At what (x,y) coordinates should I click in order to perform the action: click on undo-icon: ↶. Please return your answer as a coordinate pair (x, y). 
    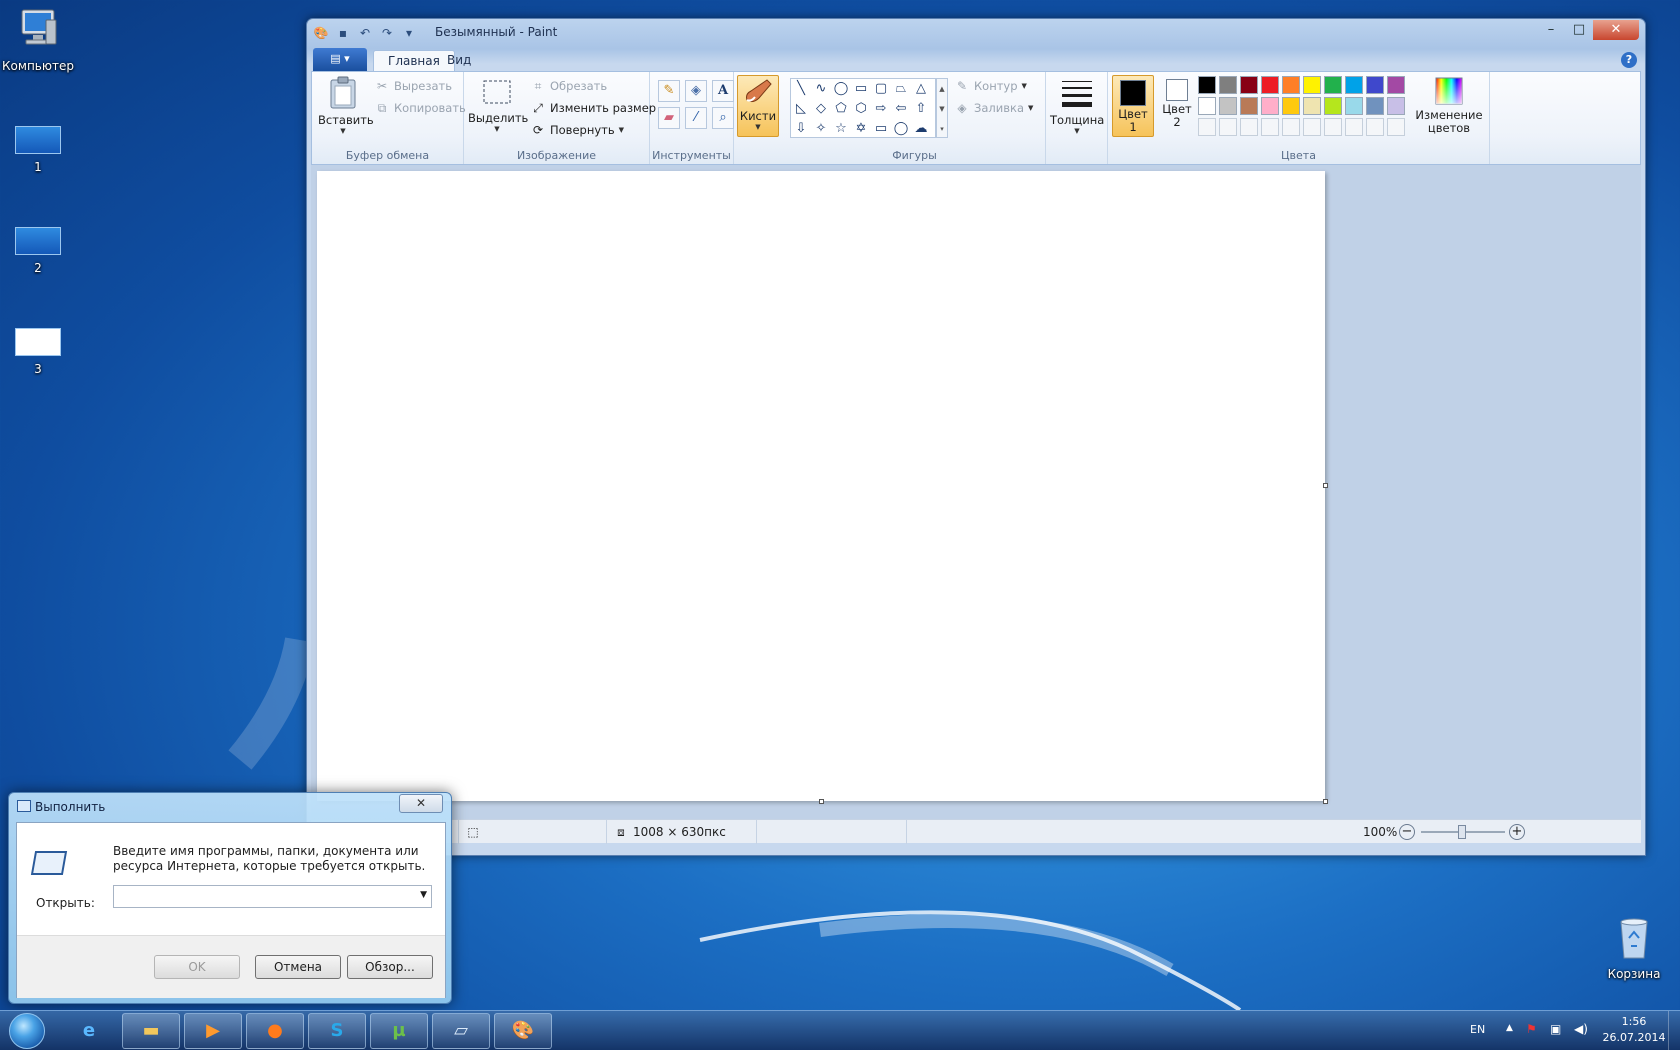
    Looking at the image, I should click on (365, 33).